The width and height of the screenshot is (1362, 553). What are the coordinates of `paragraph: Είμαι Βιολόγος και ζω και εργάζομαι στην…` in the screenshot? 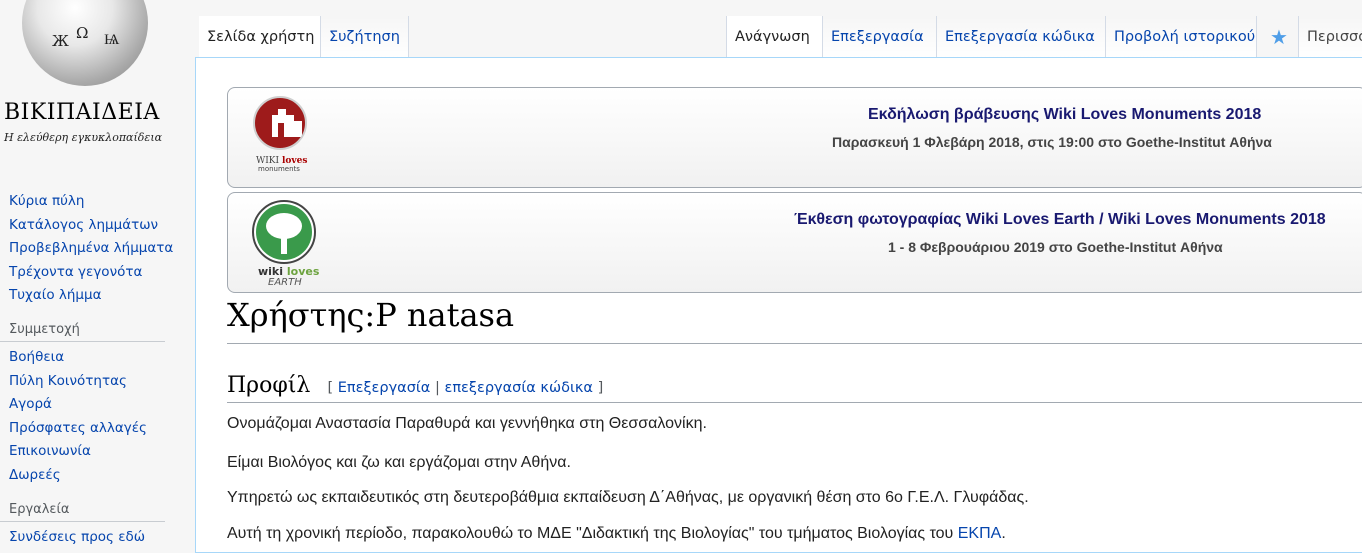 It's located at (399, 462).